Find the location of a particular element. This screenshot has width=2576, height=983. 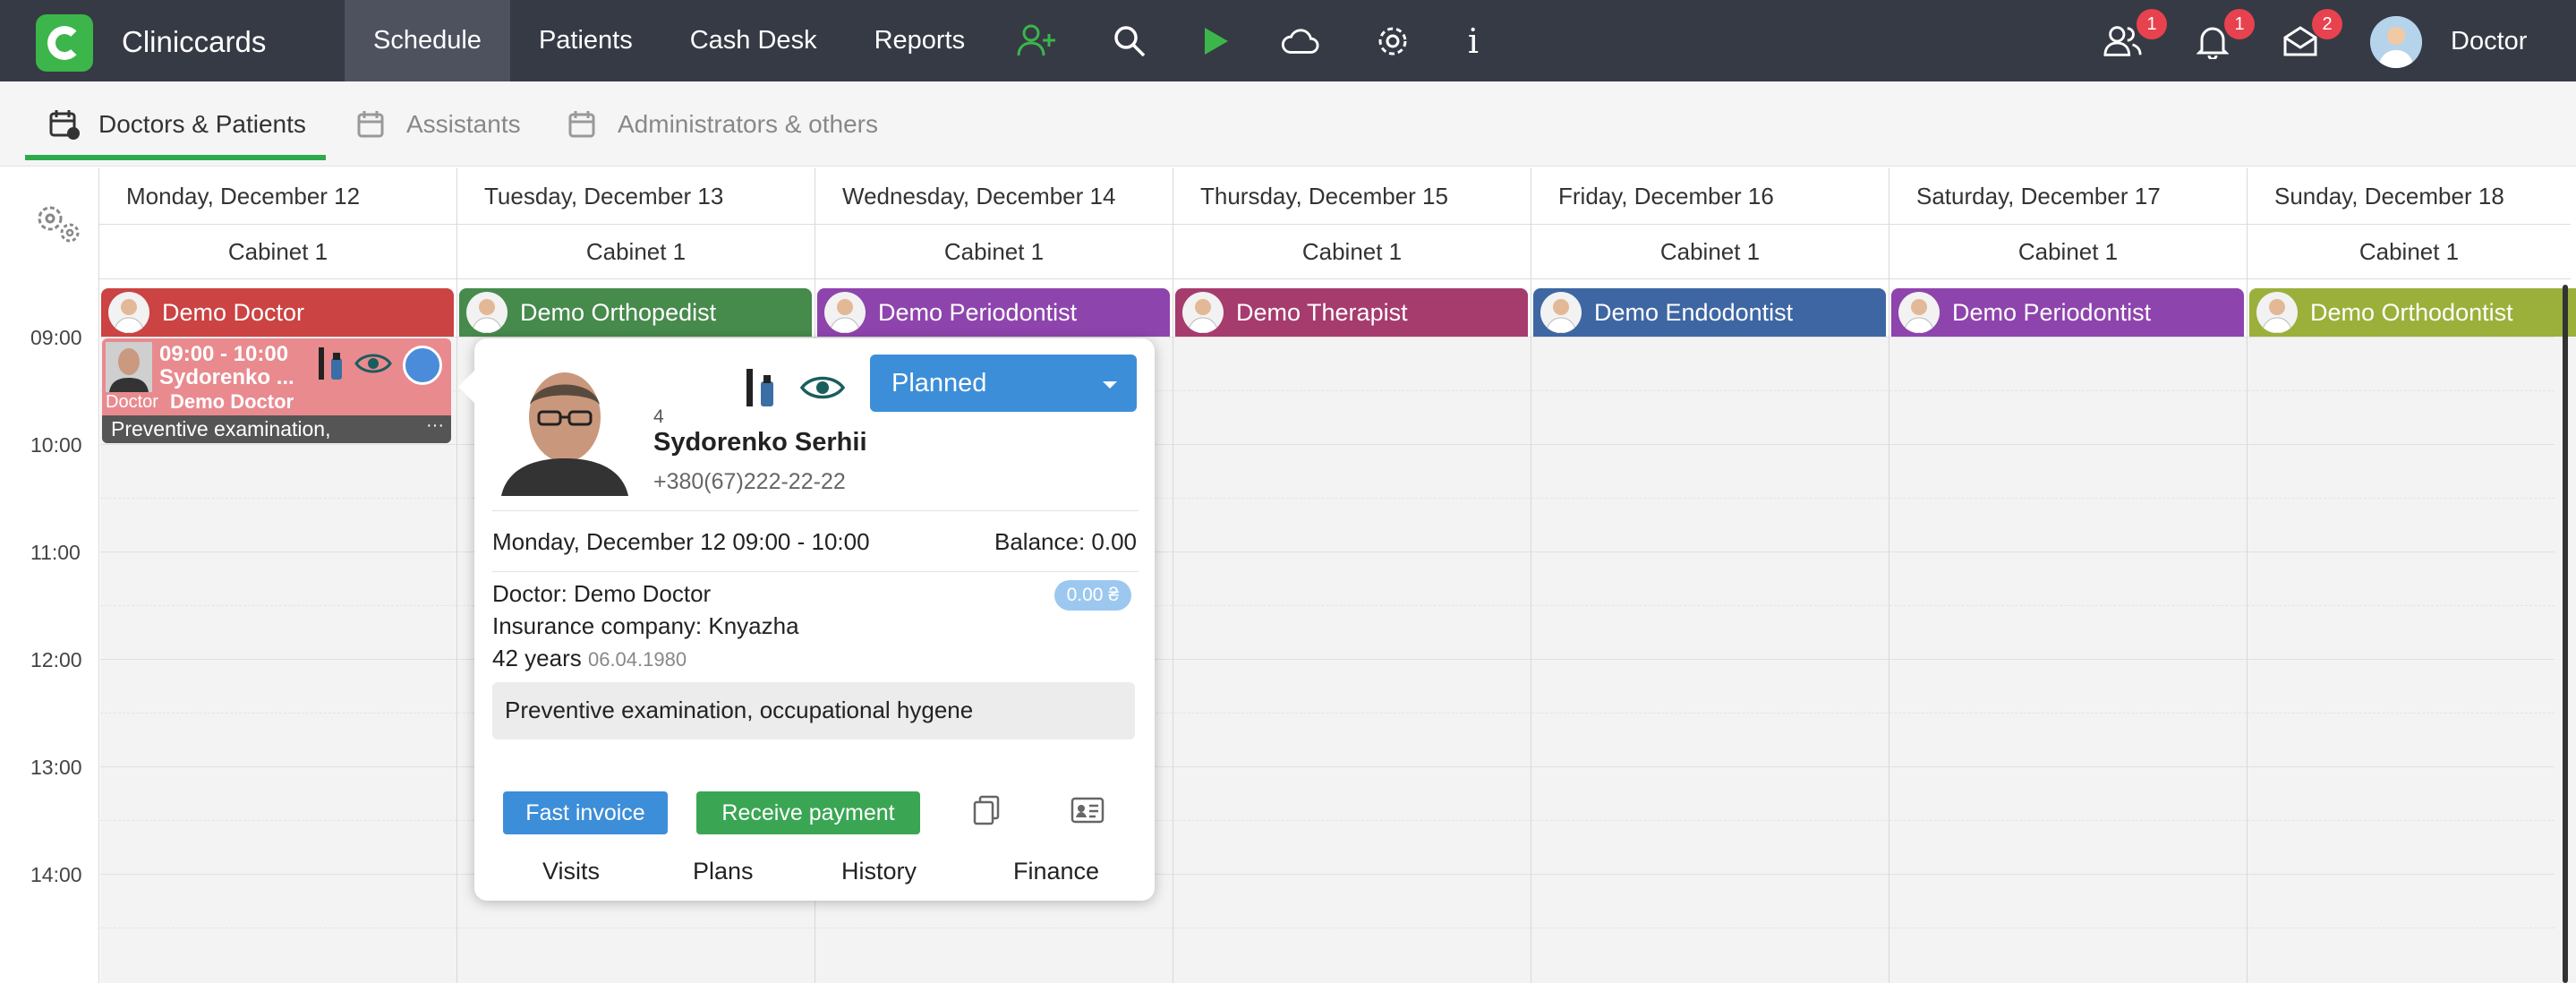

day-header: Friday, December 16 is located at coordinates (1666, 195).